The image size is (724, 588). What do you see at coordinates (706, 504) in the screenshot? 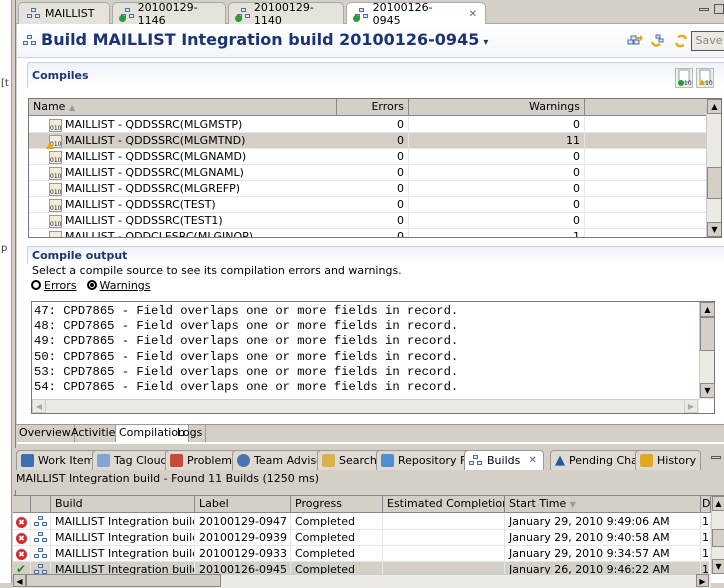
I see `column-header-duration: Du` at bounding box center [706, 504].